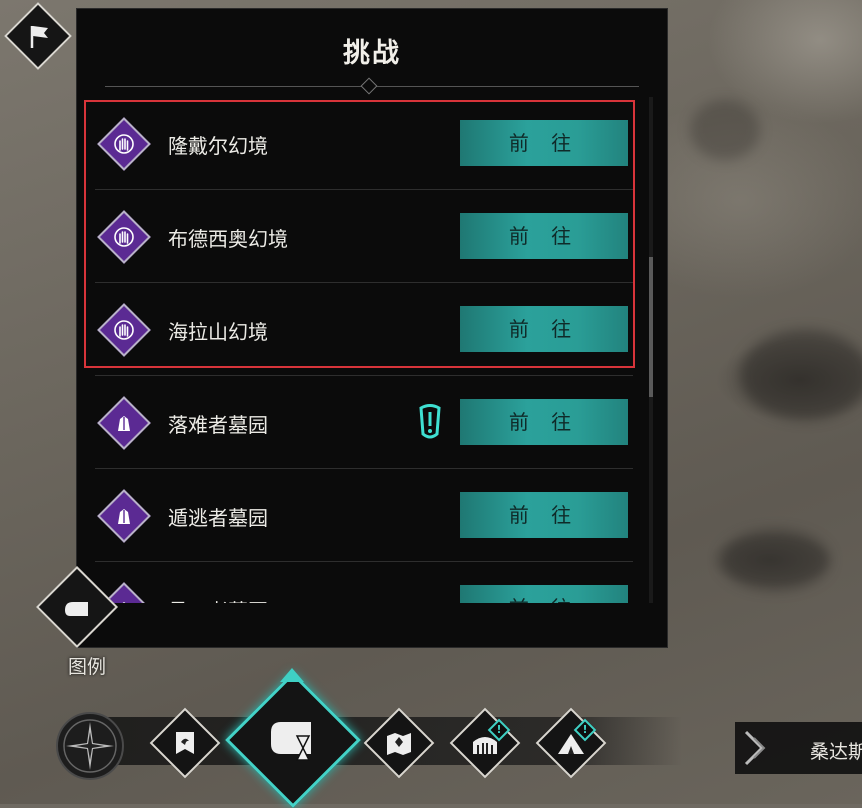  Describe the element at coordinates (369, 86) in the screenshot. I see `title-divider-gem` at that location.